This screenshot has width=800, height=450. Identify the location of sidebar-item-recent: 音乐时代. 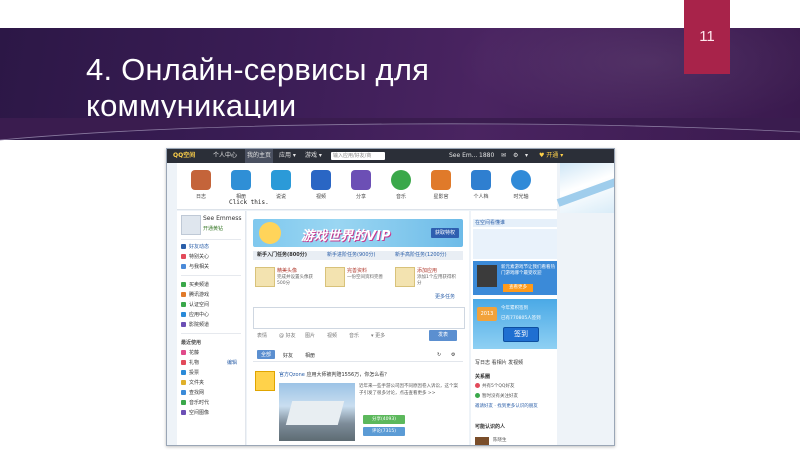
(195, 402).